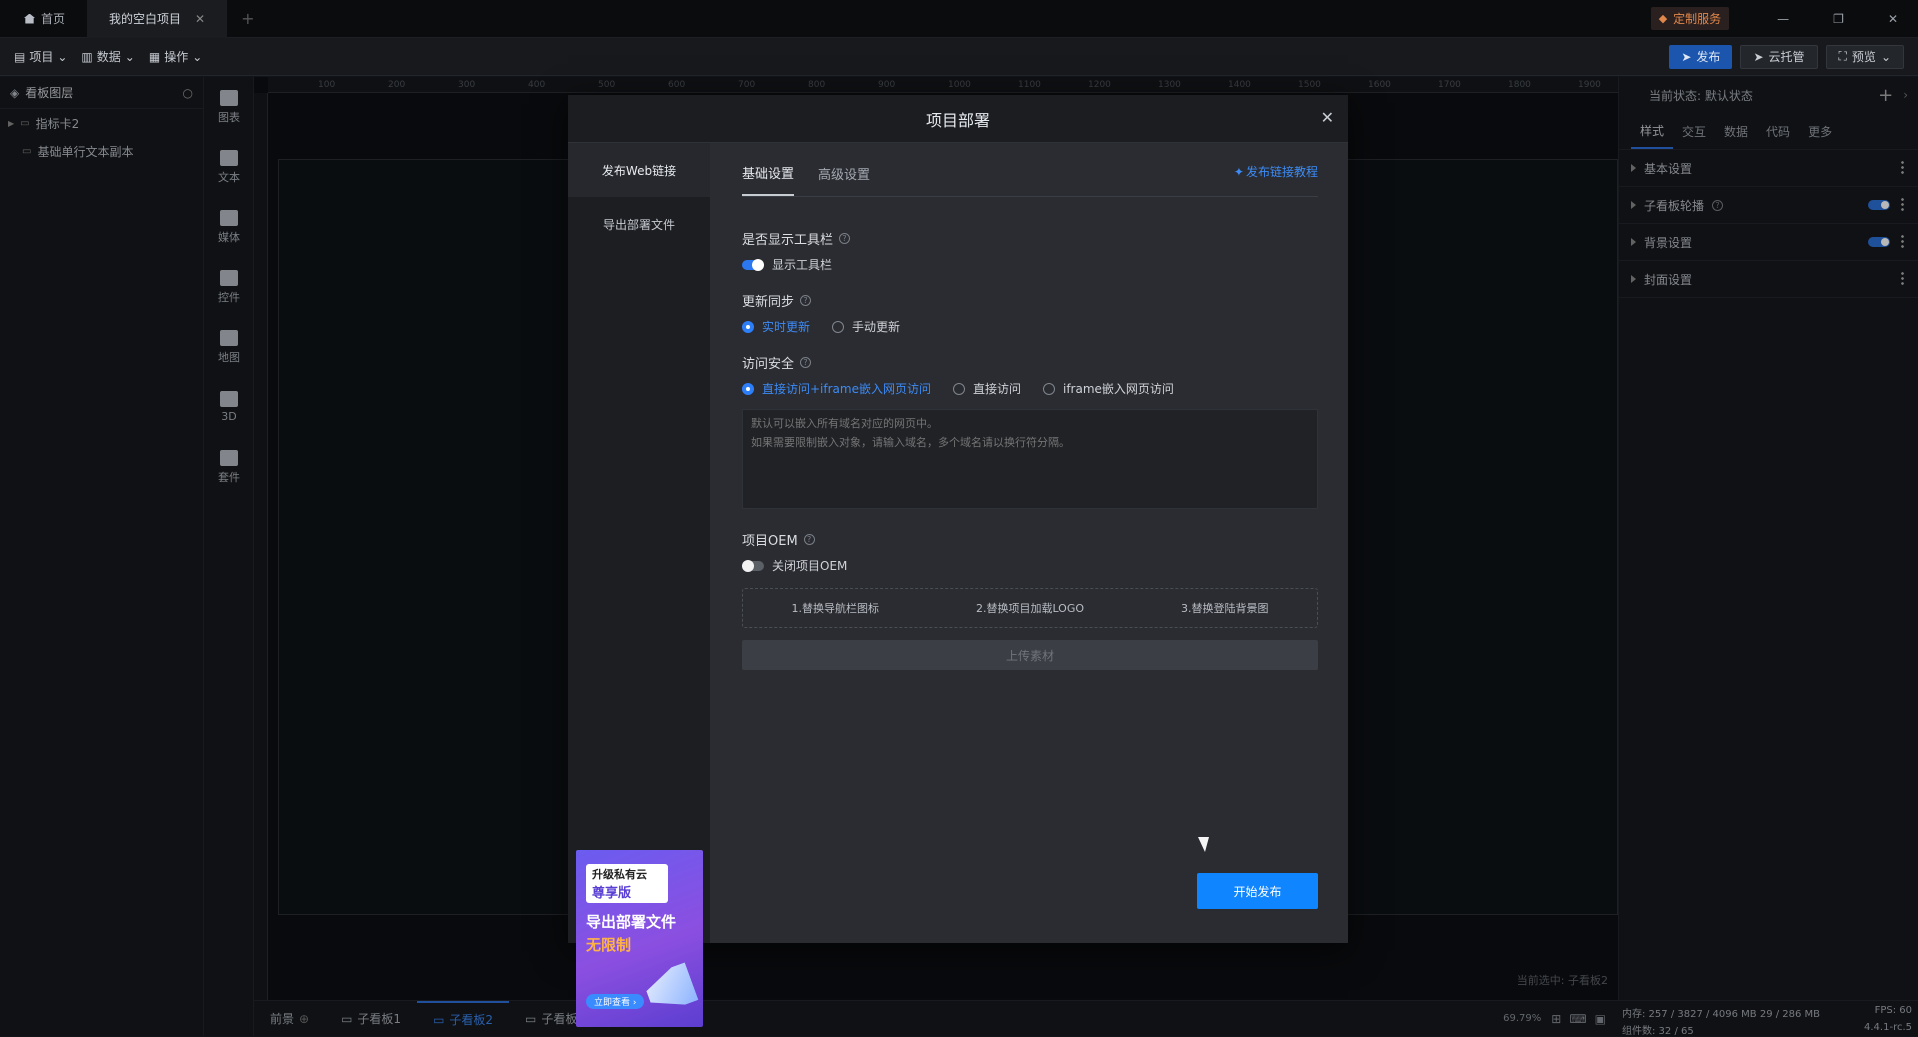 This screenshot has width=1918, height=1037. I want to click on title-bar: 首页 我的空白项目 ✕ + ◆ 定制服务 — ❐ ✕, so click(959, 19).